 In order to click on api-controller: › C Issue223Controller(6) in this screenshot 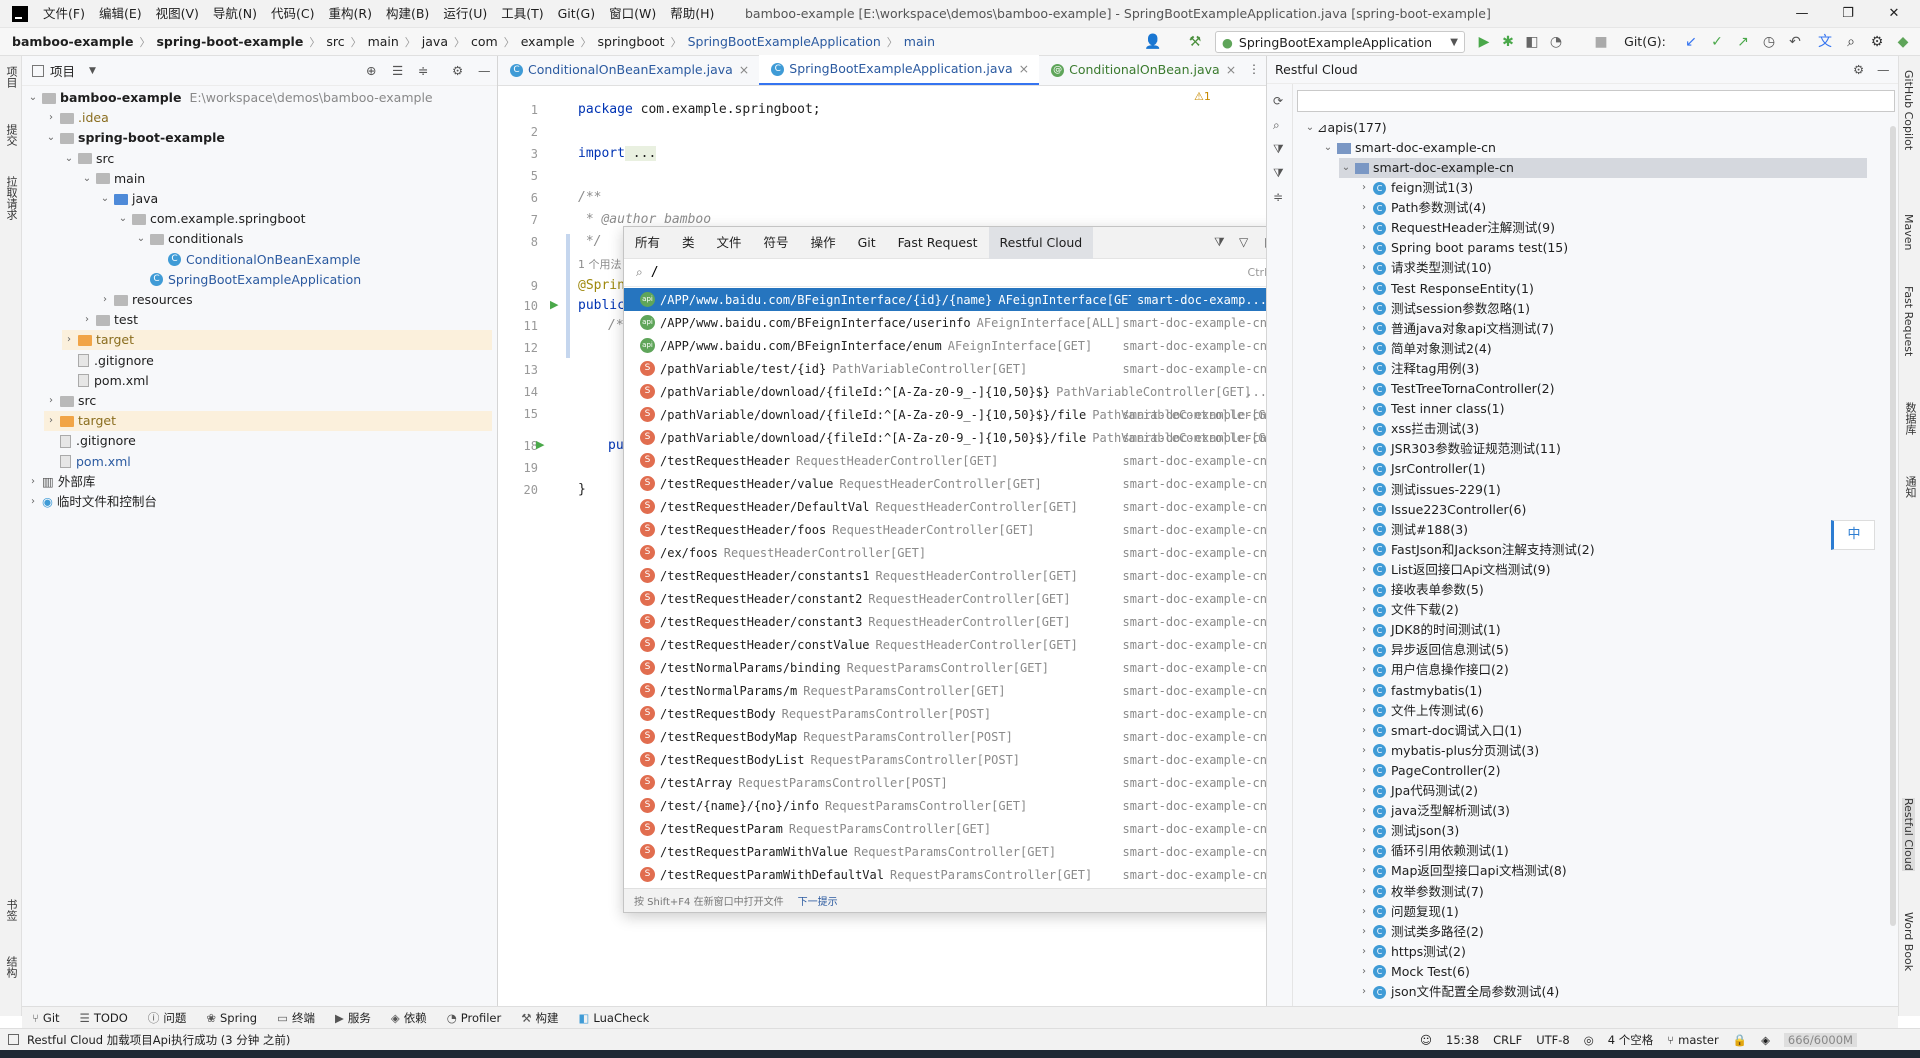, I will do `click(1441, 510)`.